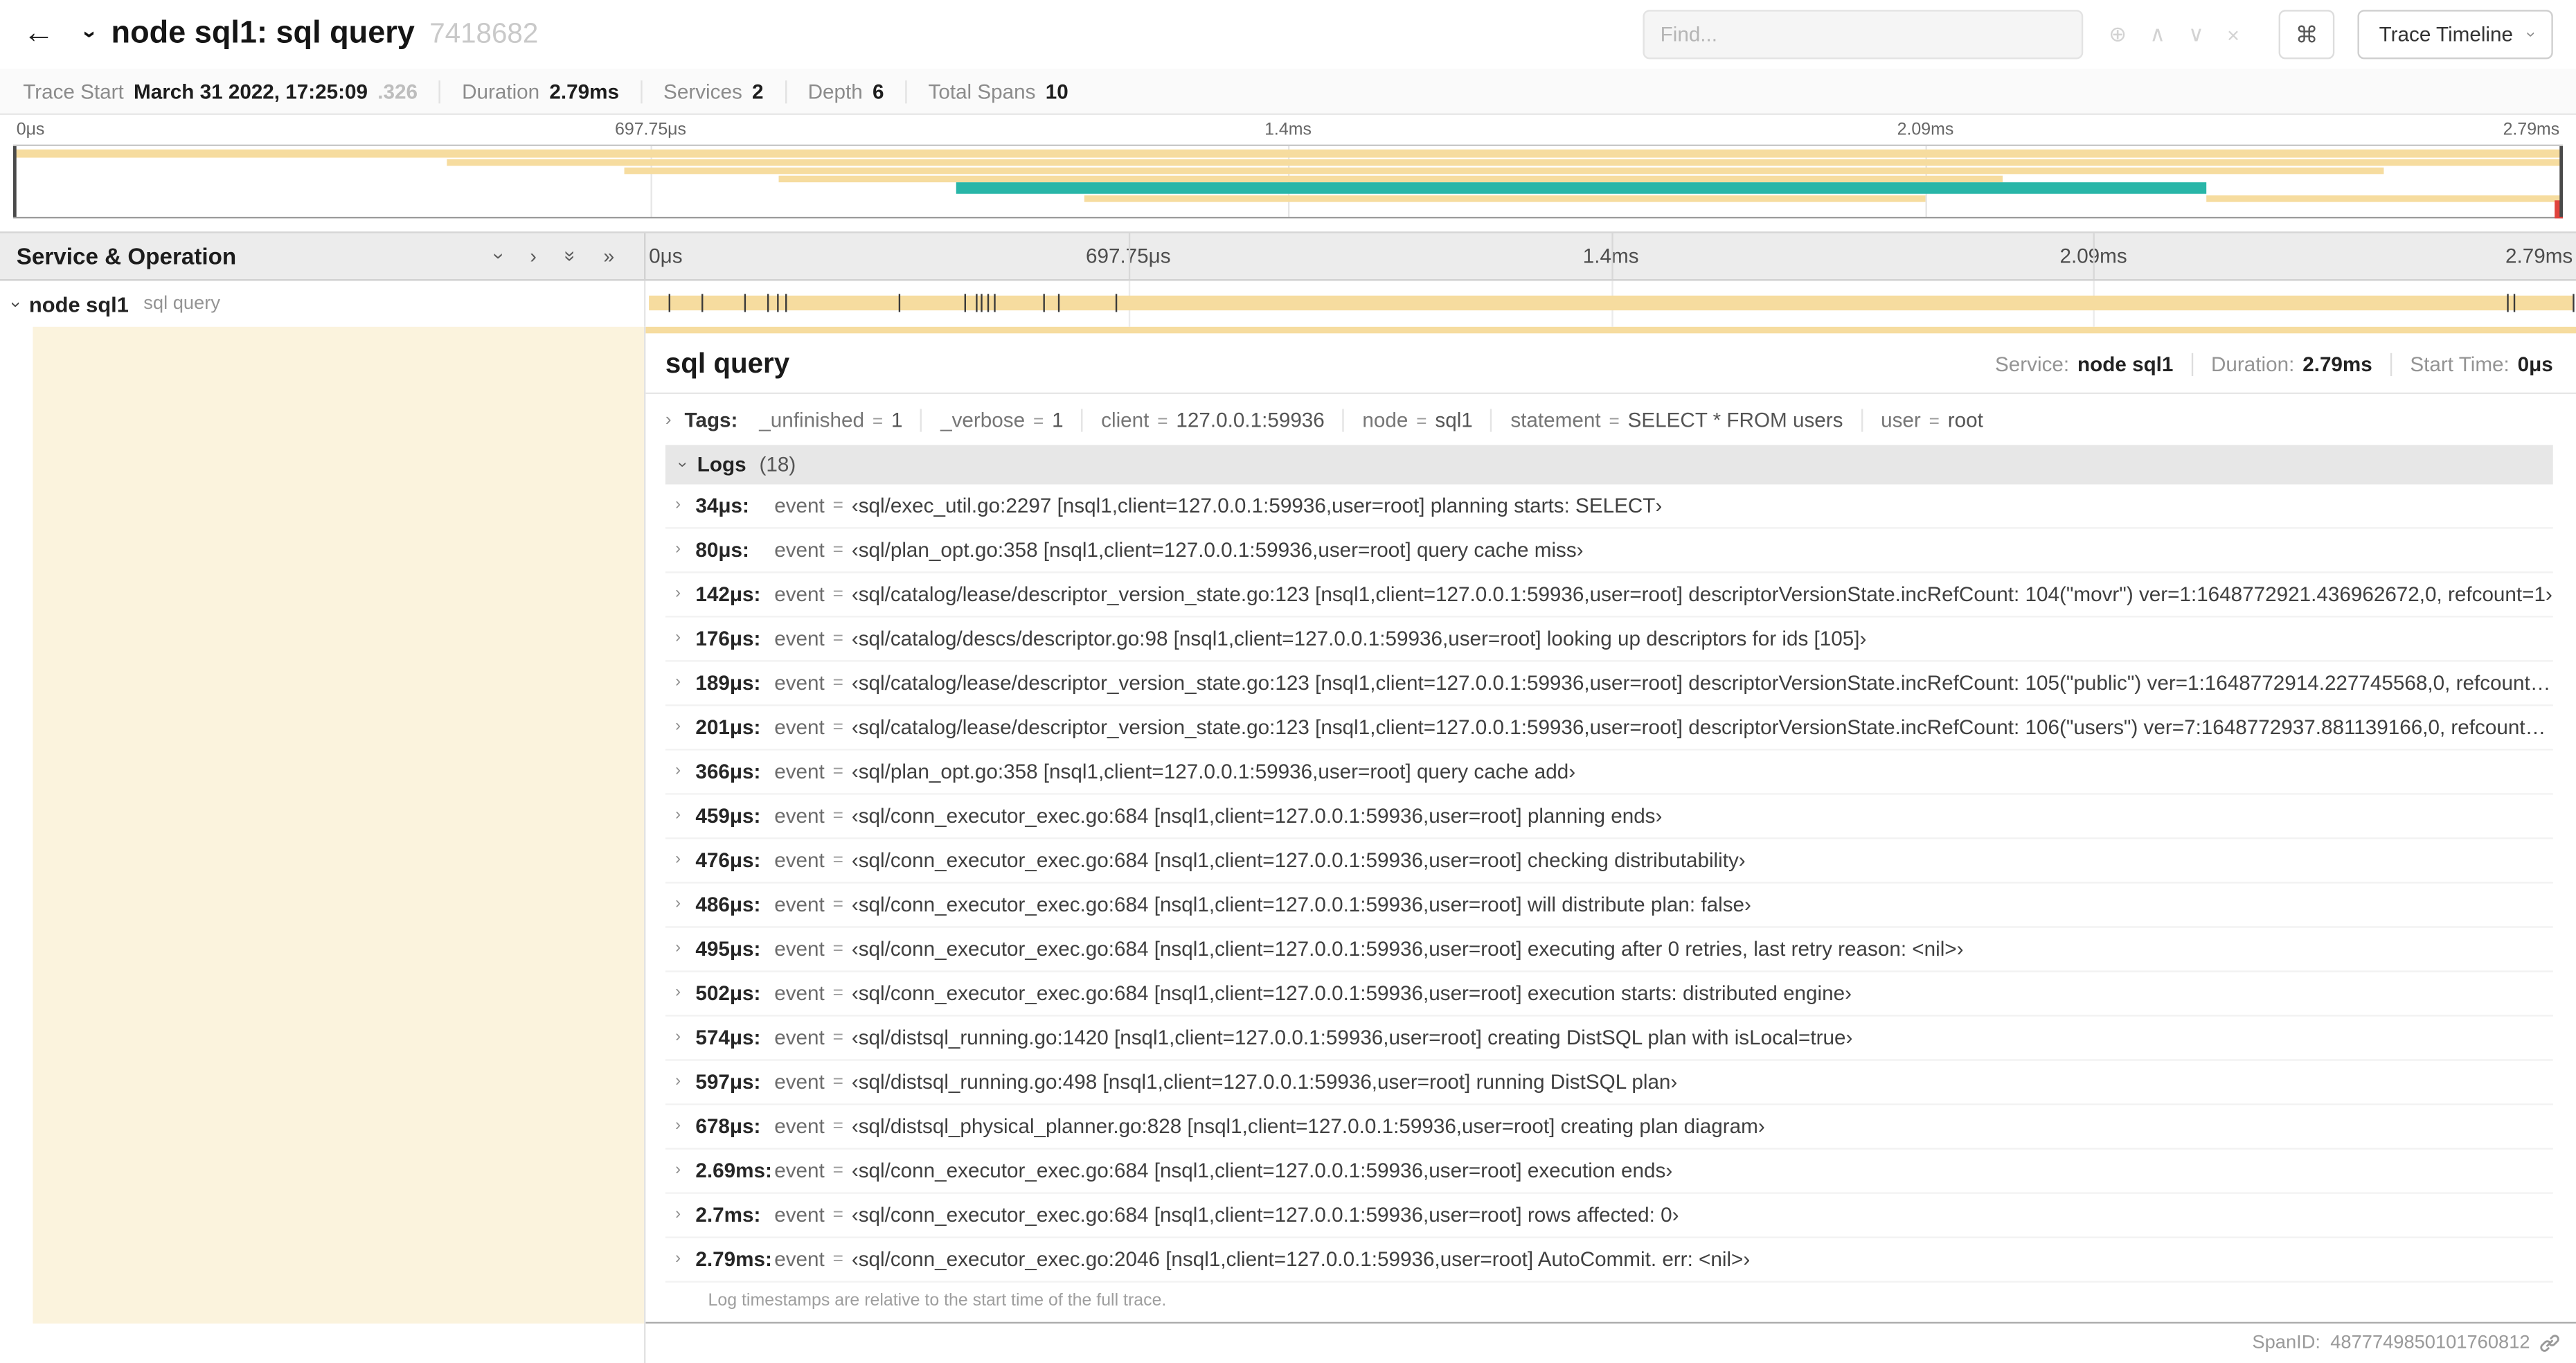  What do you see at coordinates (608, 256) in the screenshot?
I see `expand-all-icon: »` at bounding box center [608, 256].